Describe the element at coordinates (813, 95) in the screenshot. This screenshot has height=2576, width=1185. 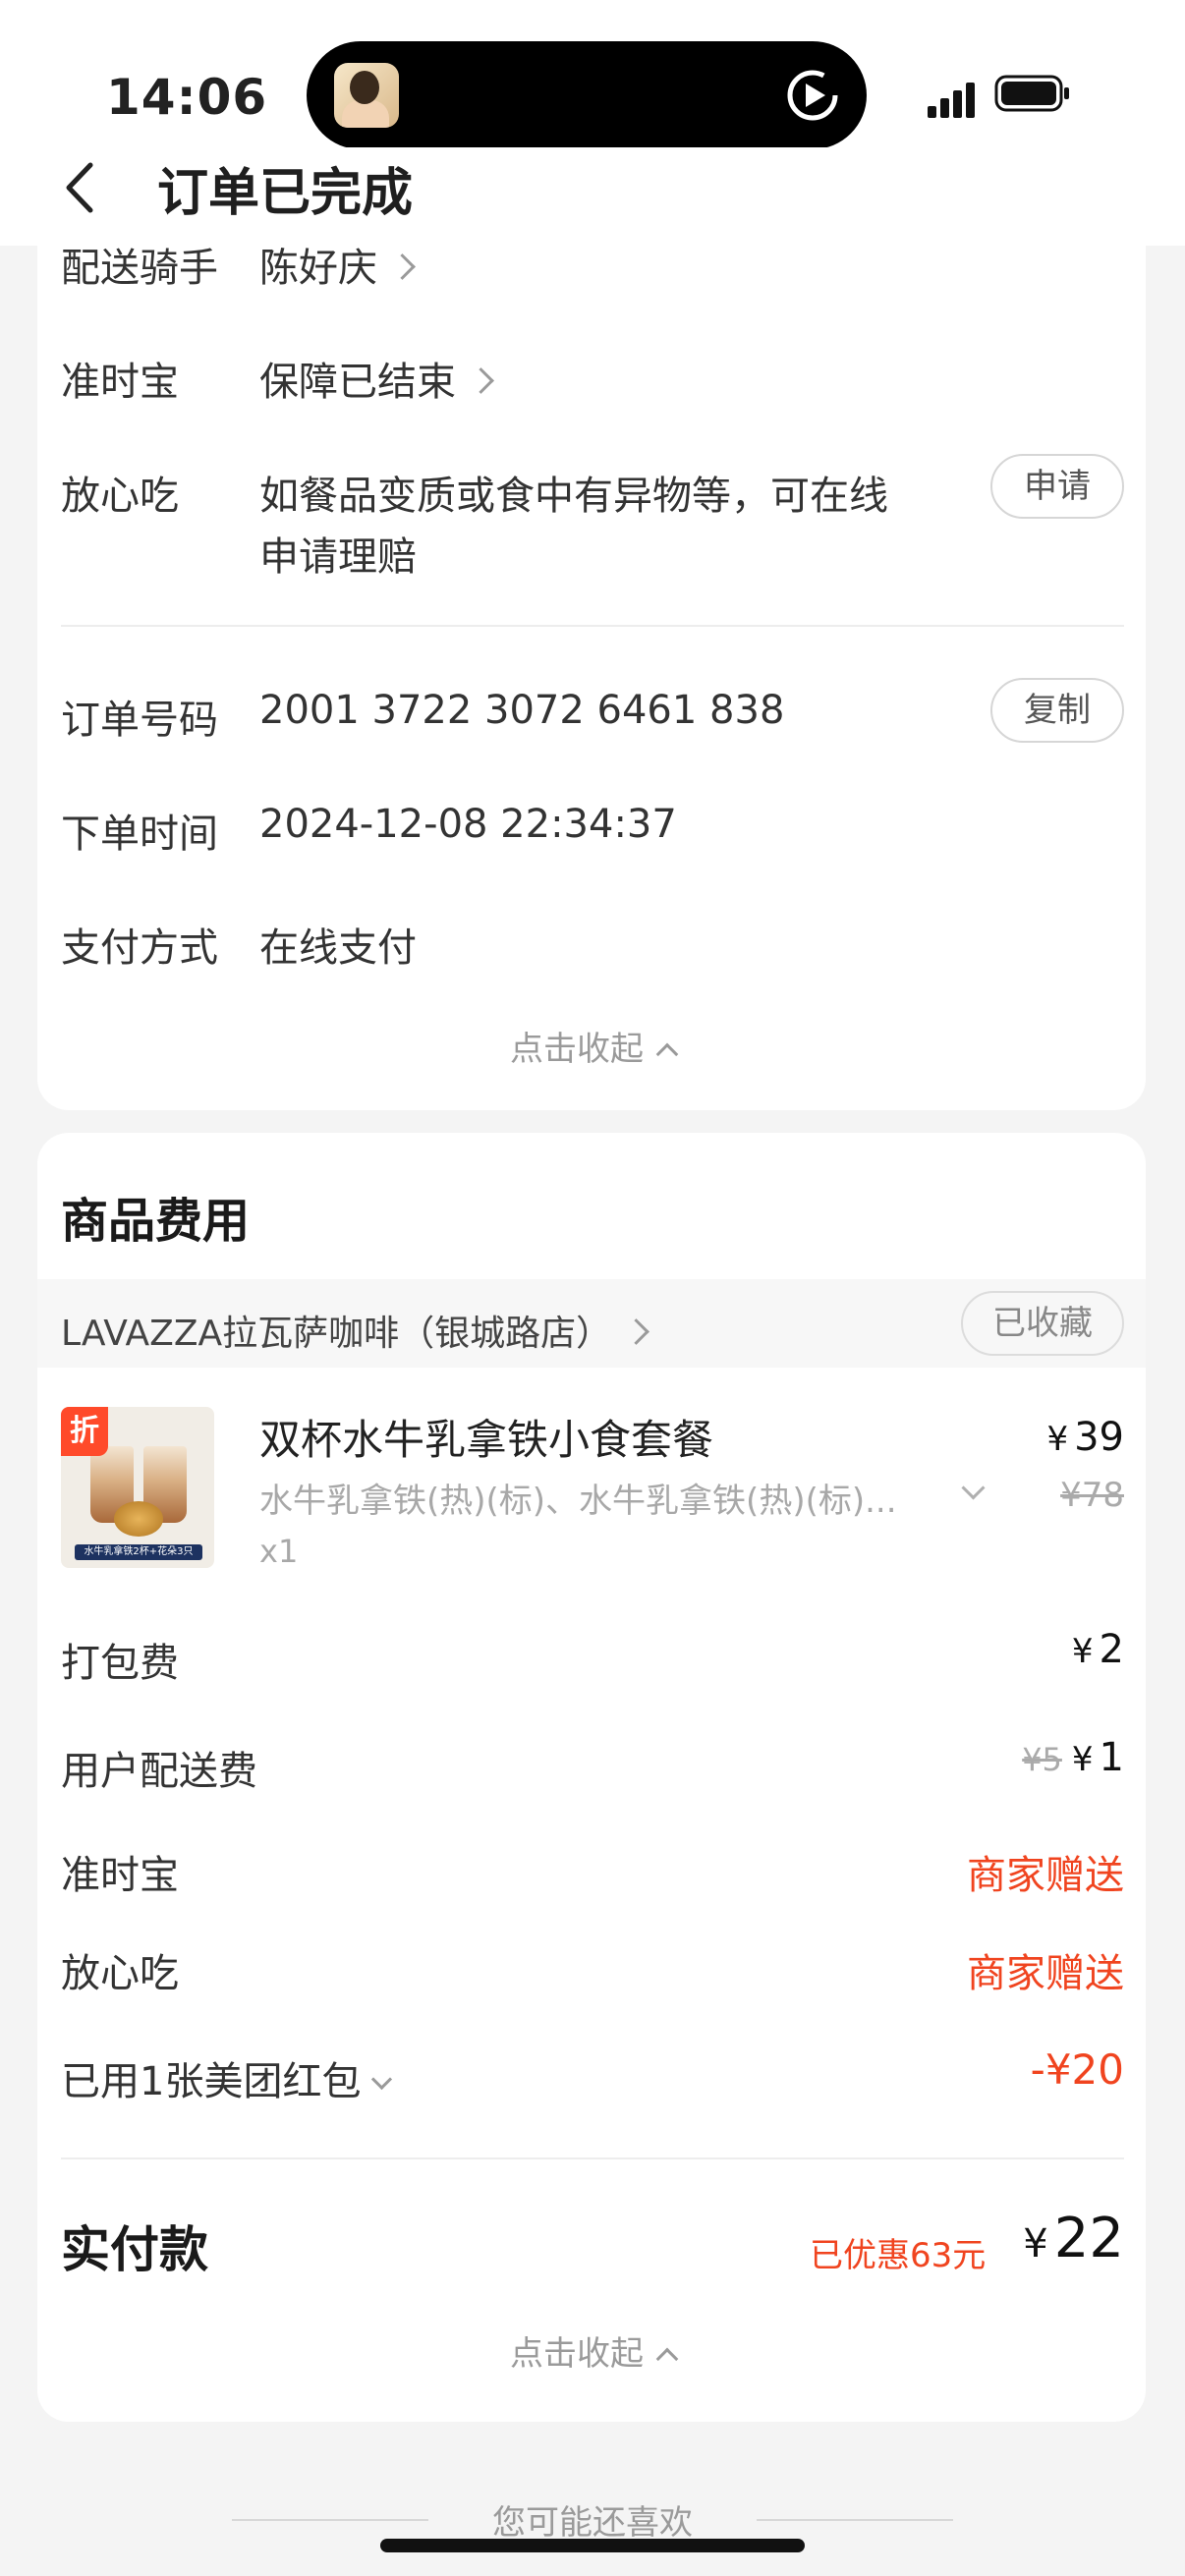
I see `screen-record-icon` at that location.